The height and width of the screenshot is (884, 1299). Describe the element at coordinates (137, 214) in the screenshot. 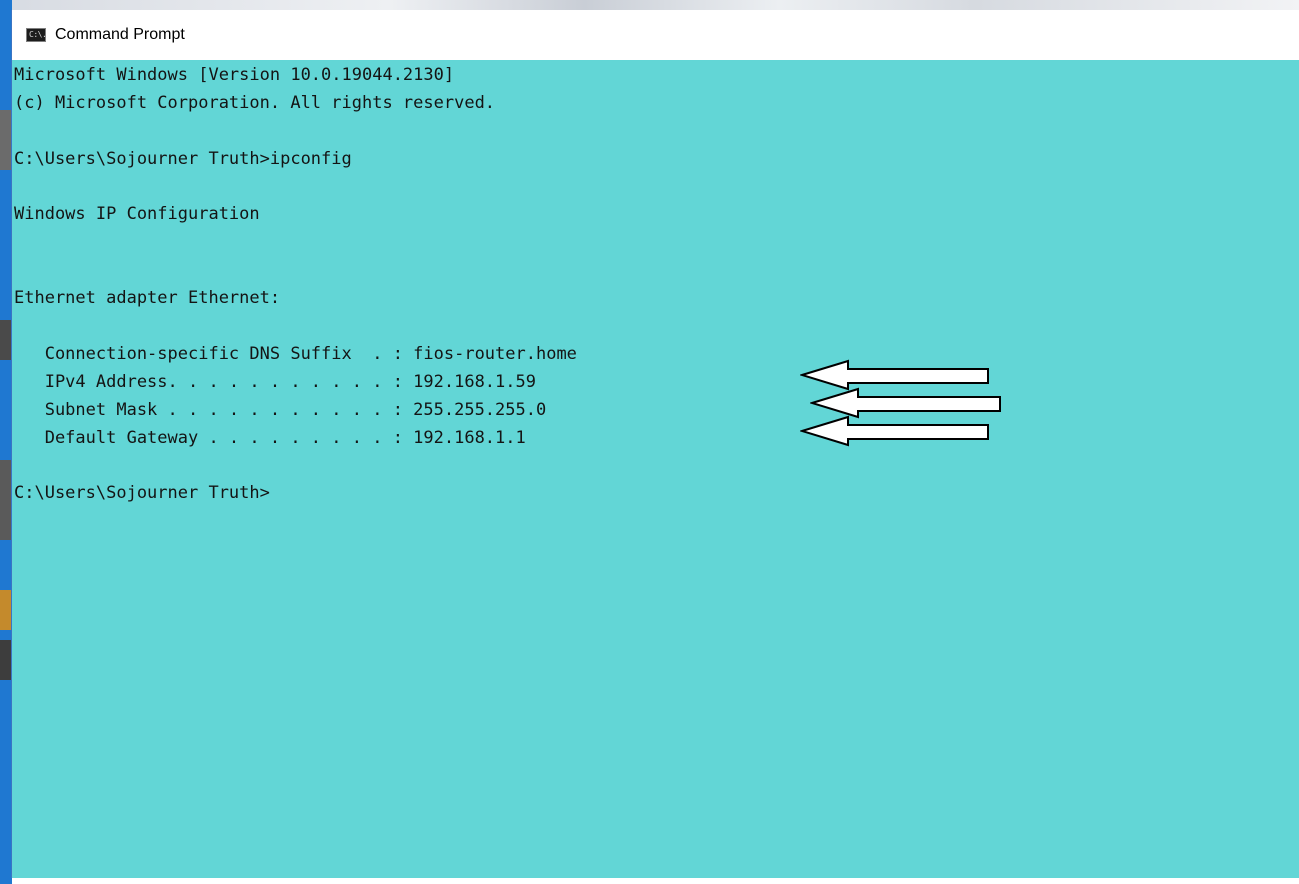

I see `console-line: Windows IP Configuration` at that location.